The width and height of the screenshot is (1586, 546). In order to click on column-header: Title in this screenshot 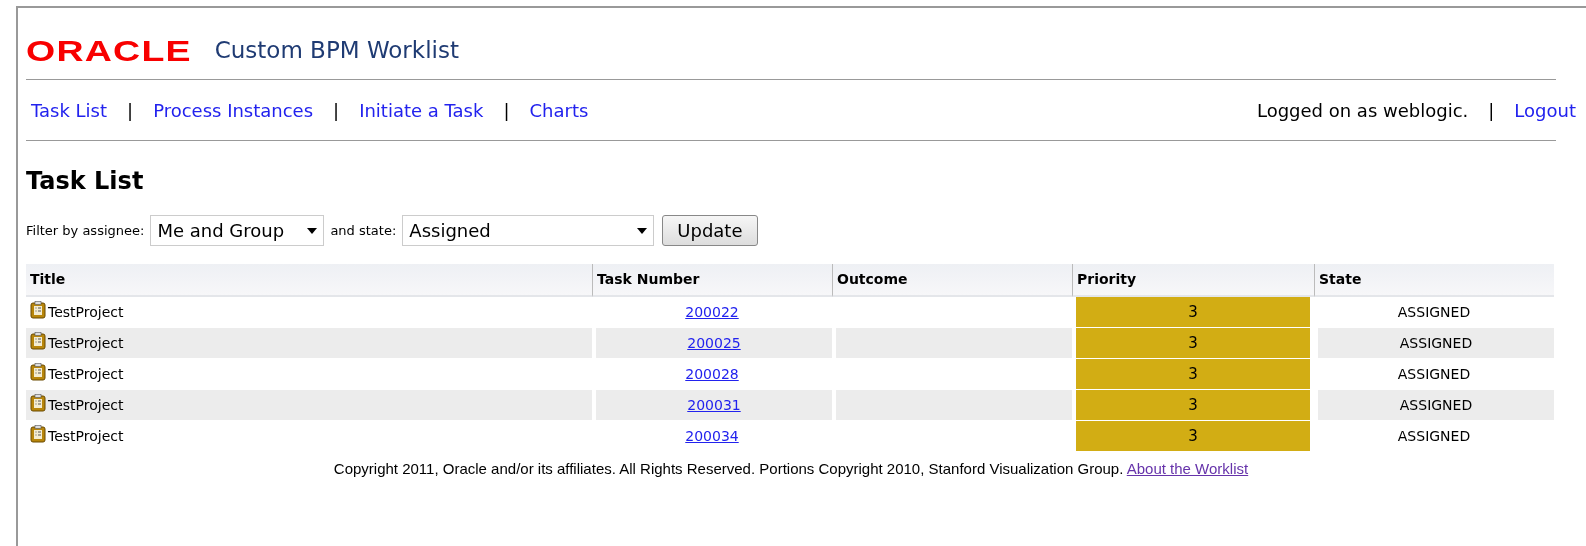, I will do `click(309, 280)`.